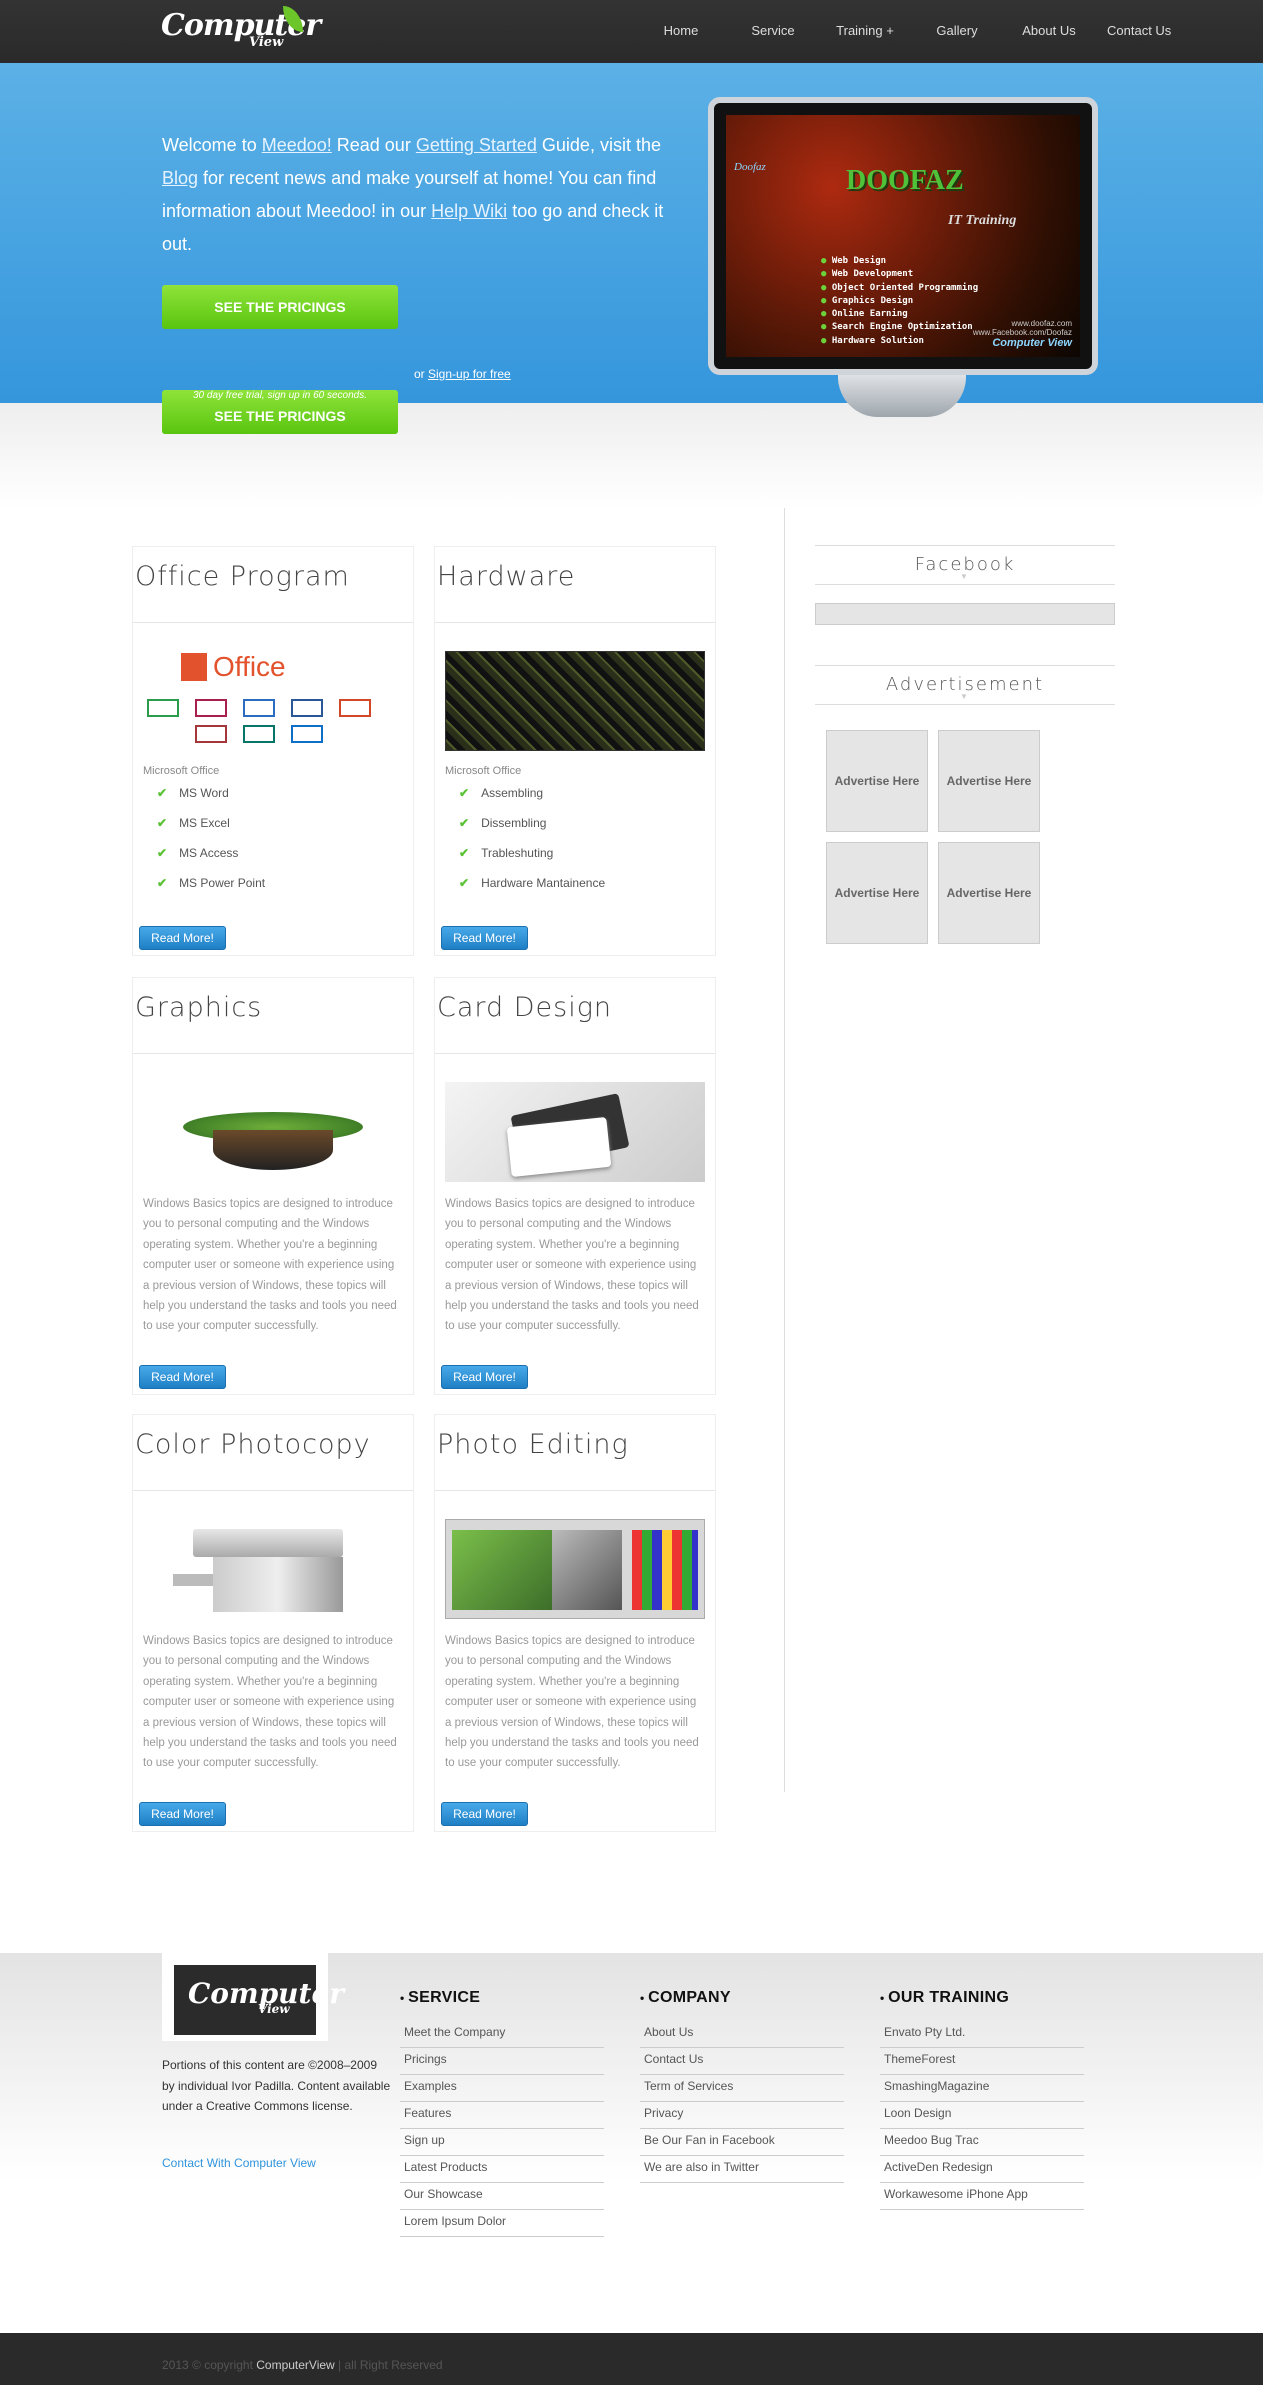 The height and width of the screenshot is (2385, 1263). What do you see at coordinates (742, 2115) in the screenshot?
I see `footer-link: Privacy` at bounding box center [742, 2115].